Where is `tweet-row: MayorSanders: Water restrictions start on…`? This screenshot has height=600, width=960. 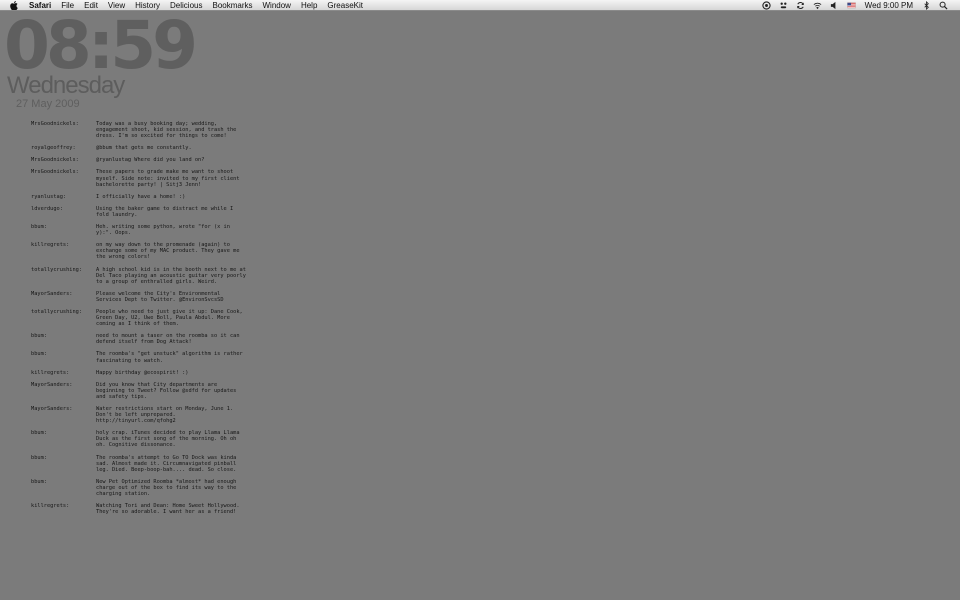 tweet-row: MayorSanders: Water restrictions start on… is located at coordinates (146, 415).